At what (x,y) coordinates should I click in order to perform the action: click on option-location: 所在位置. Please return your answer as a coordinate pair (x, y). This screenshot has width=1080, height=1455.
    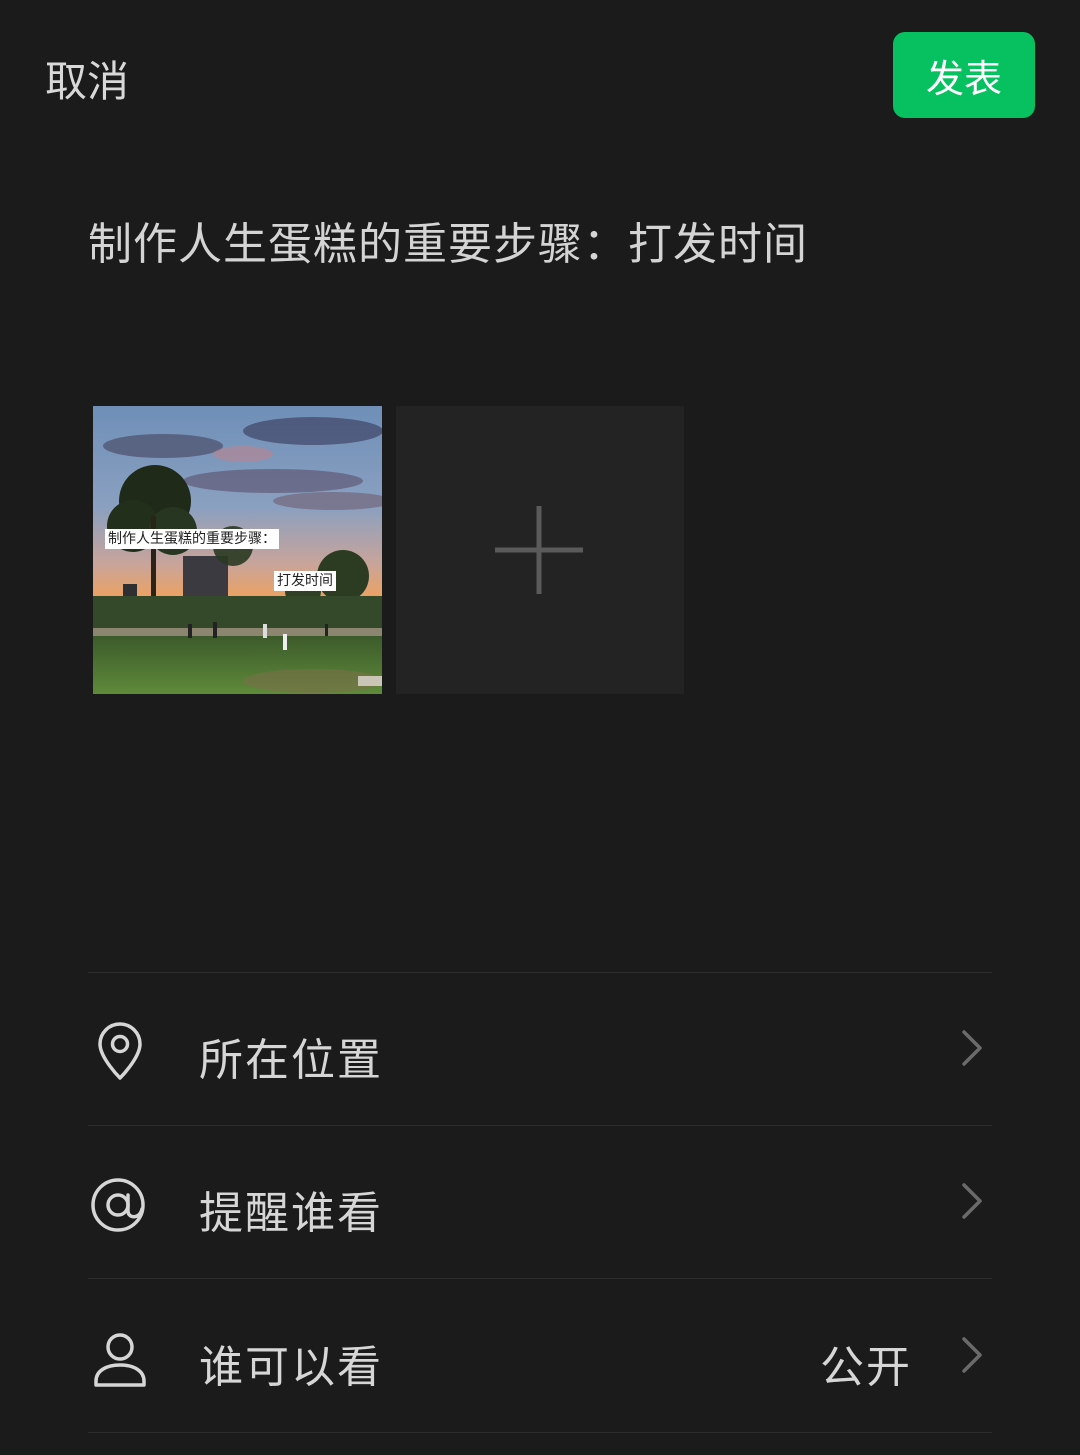
    Looking at the image, I should click on (540, 1049).